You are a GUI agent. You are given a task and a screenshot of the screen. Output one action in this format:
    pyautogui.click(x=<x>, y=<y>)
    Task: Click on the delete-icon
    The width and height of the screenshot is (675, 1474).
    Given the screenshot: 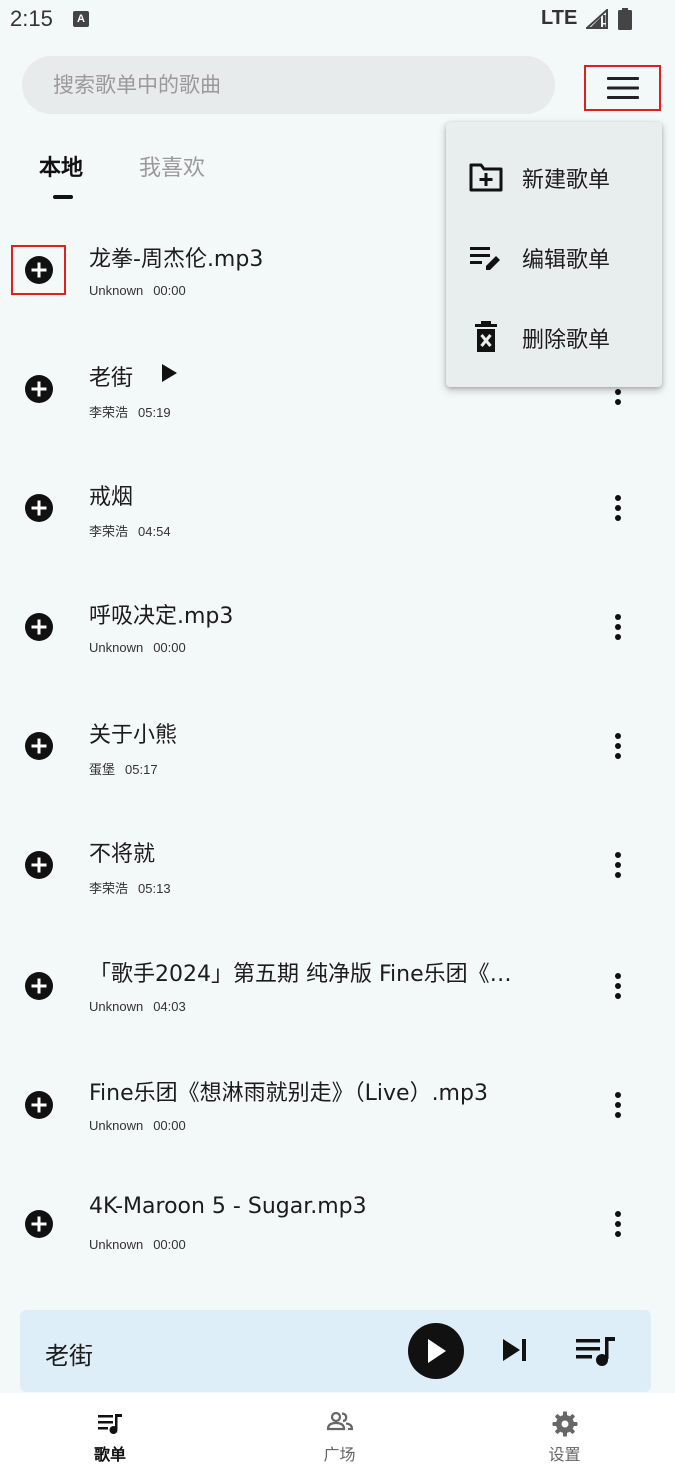 What is the action you would take?
    pyautogui.click(x=486, y=336)
    